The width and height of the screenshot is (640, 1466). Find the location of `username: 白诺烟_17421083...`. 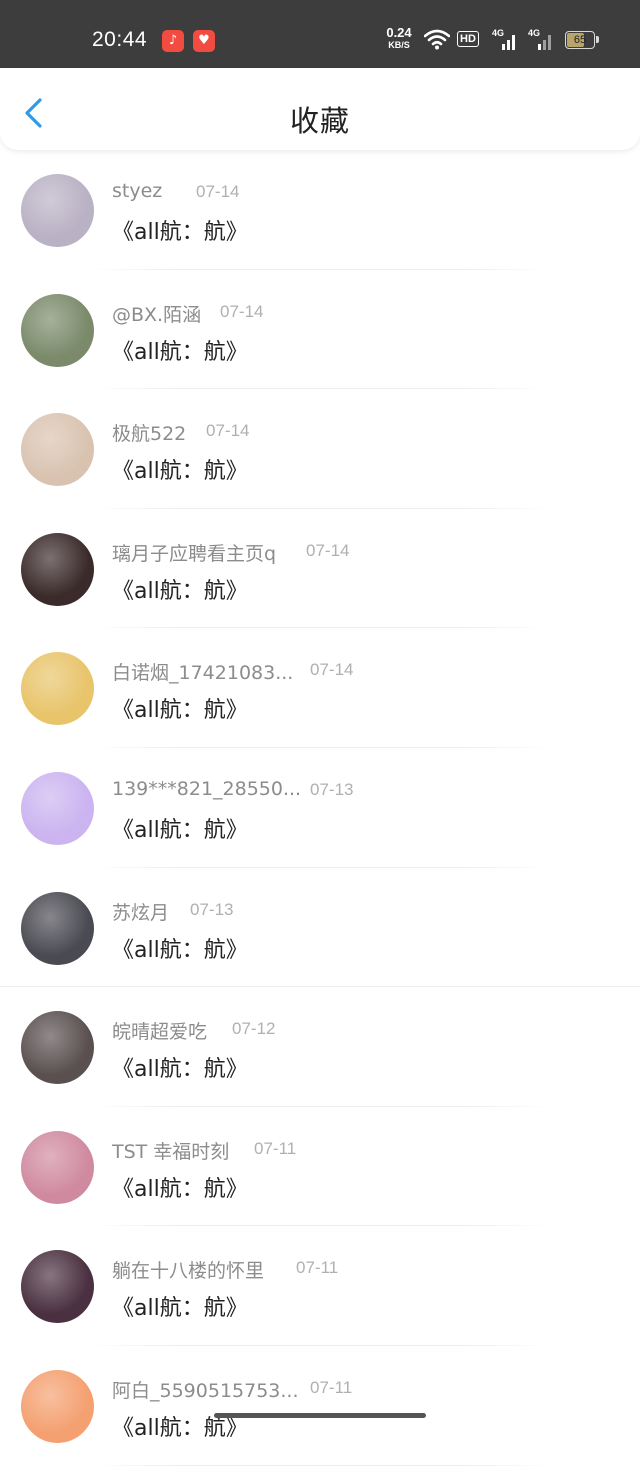

username: 白诺烟_17421083... is located at coordinates (202, 671).